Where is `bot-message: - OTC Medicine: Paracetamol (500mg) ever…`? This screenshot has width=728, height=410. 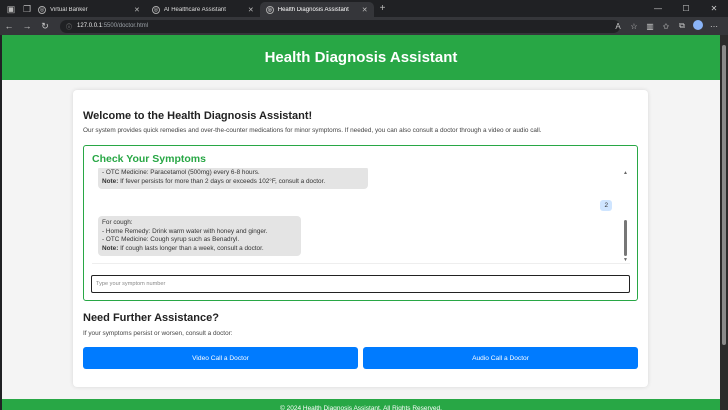
bot-message: - OTC Medicine: Paracetamol (500mg) ever… is located at coordinates (233, 178).